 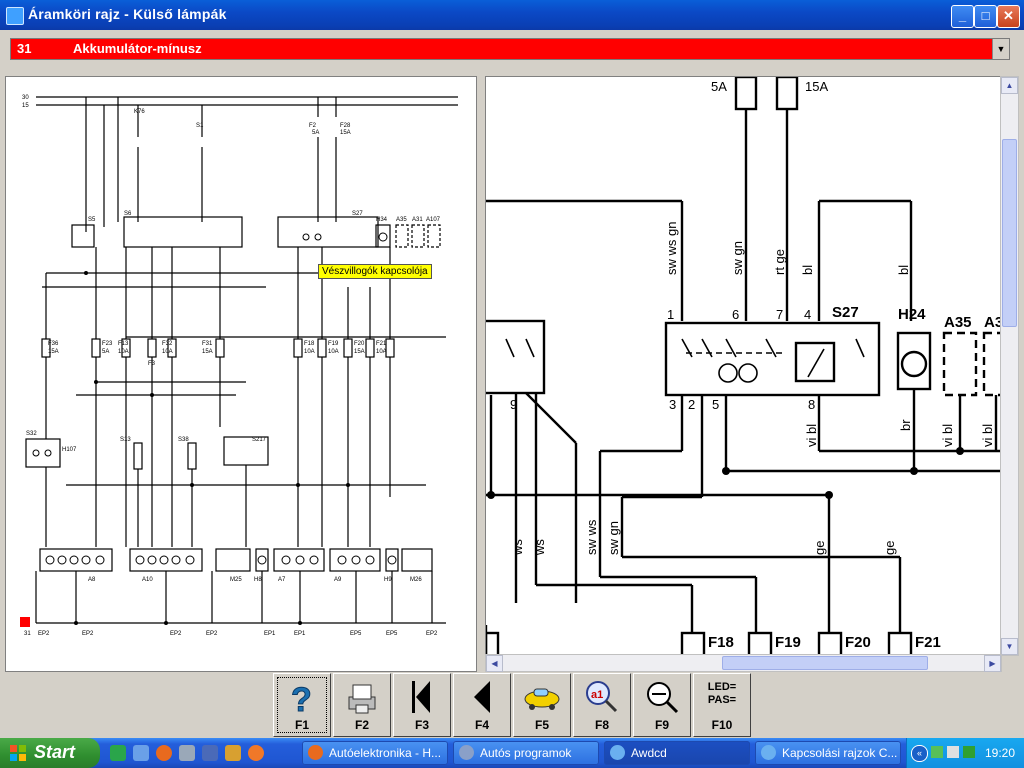 I want to click on component-label-a35: A35, so click(x=958, y=322).